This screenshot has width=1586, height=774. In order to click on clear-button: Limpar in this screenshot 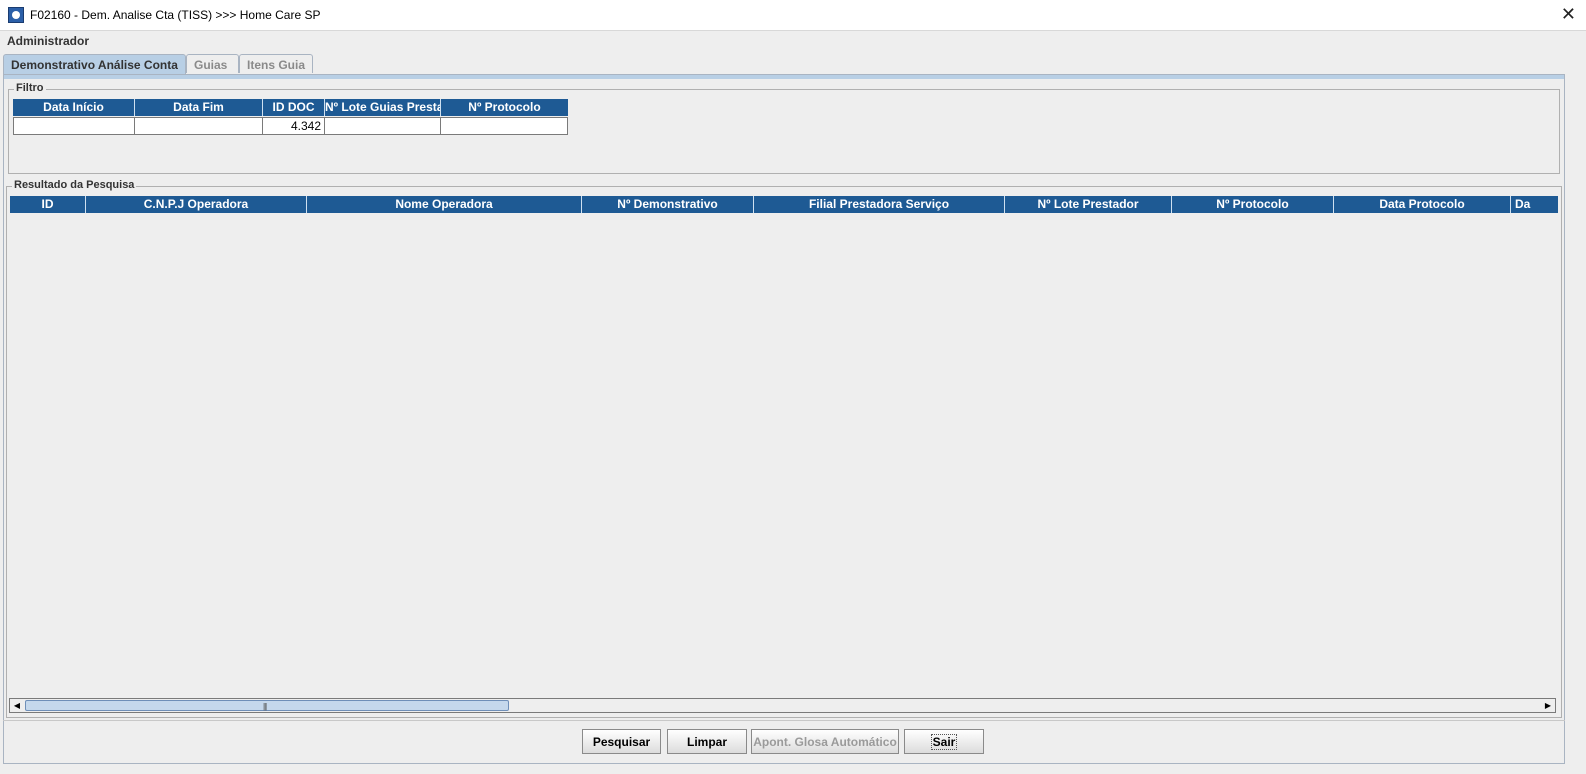, I will do `click(707, 741)`.